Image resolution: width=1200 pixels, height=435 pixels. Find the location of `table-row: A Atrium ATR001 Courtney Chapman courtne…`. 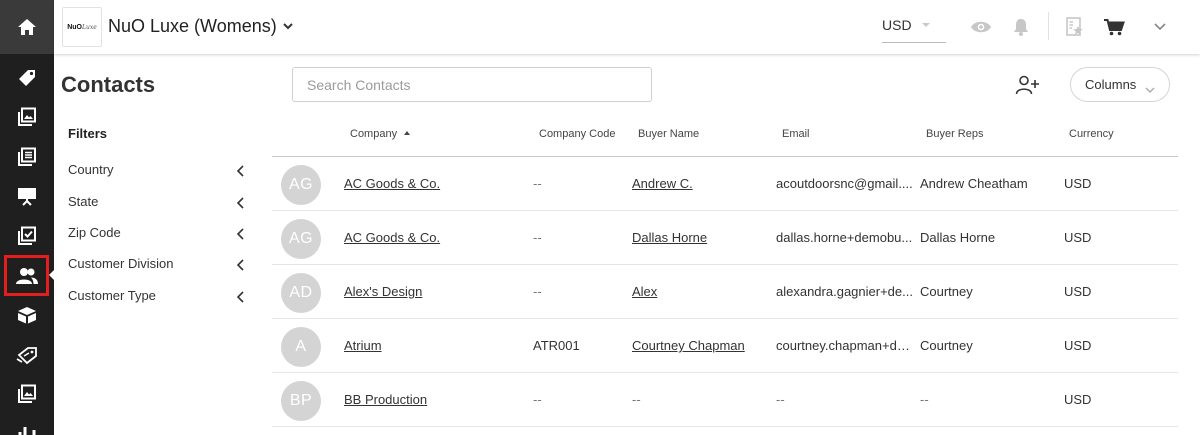

table-row: A Atrium ATR001 Courtney Chapman courtne… is located at coordinates (725, 346).